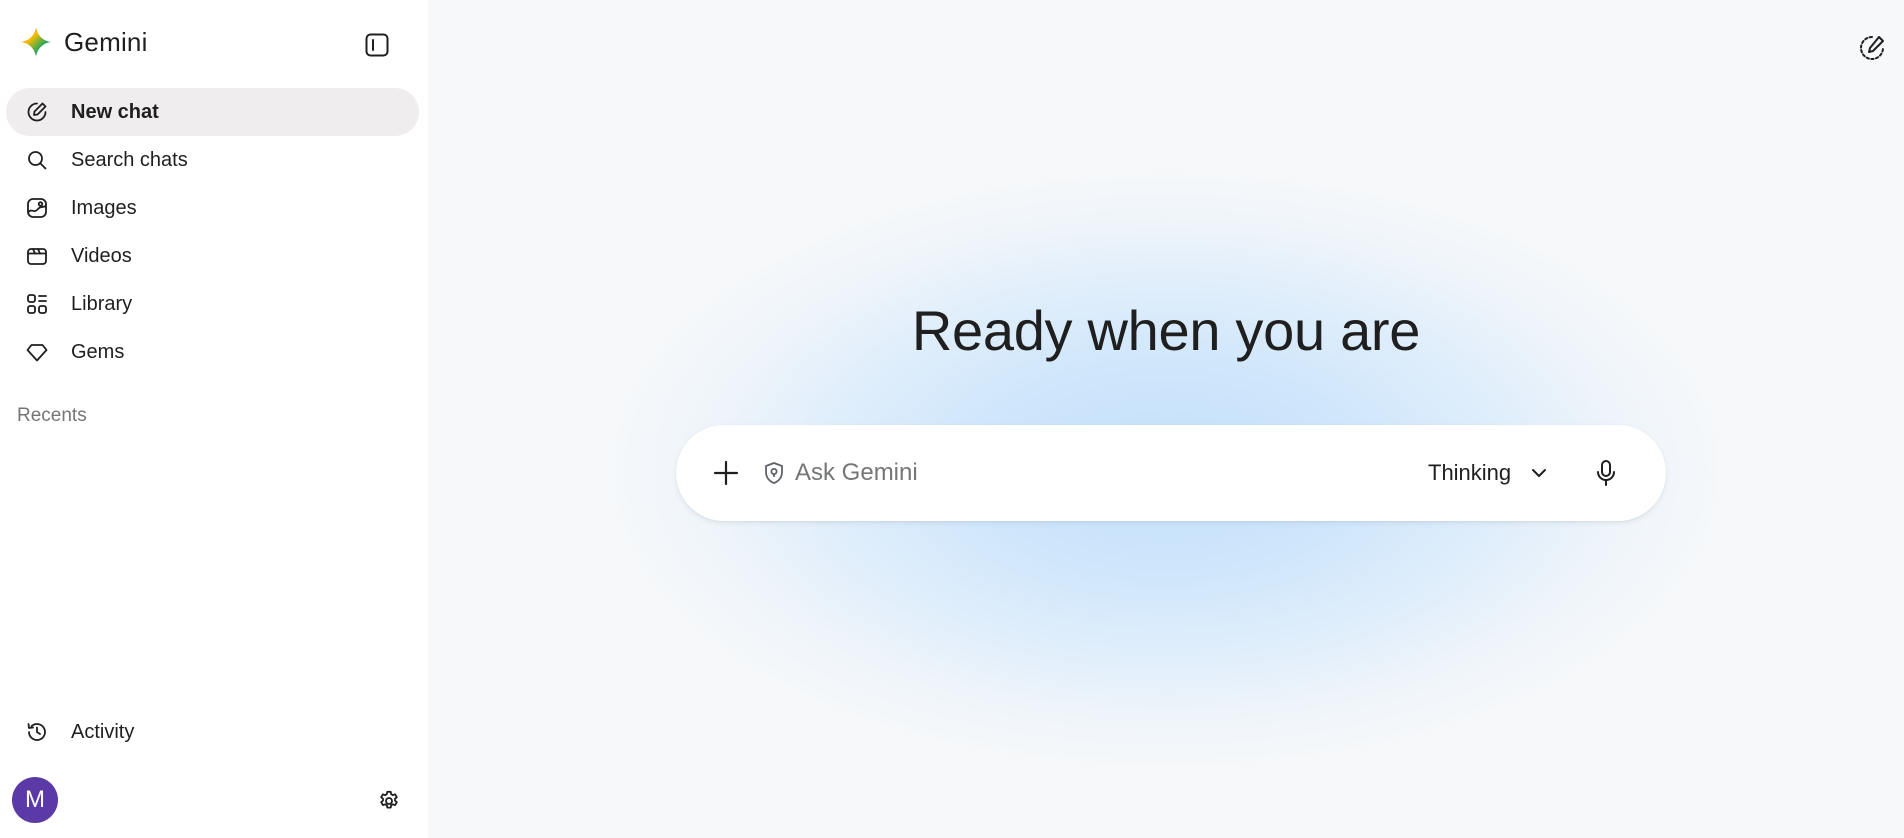 The width and height of the screenshot is (1904, 838). What do you see at coordinates (36, 42) in the screenshot?
I see `gemini-star-icon` at bounding box center [36, 42].